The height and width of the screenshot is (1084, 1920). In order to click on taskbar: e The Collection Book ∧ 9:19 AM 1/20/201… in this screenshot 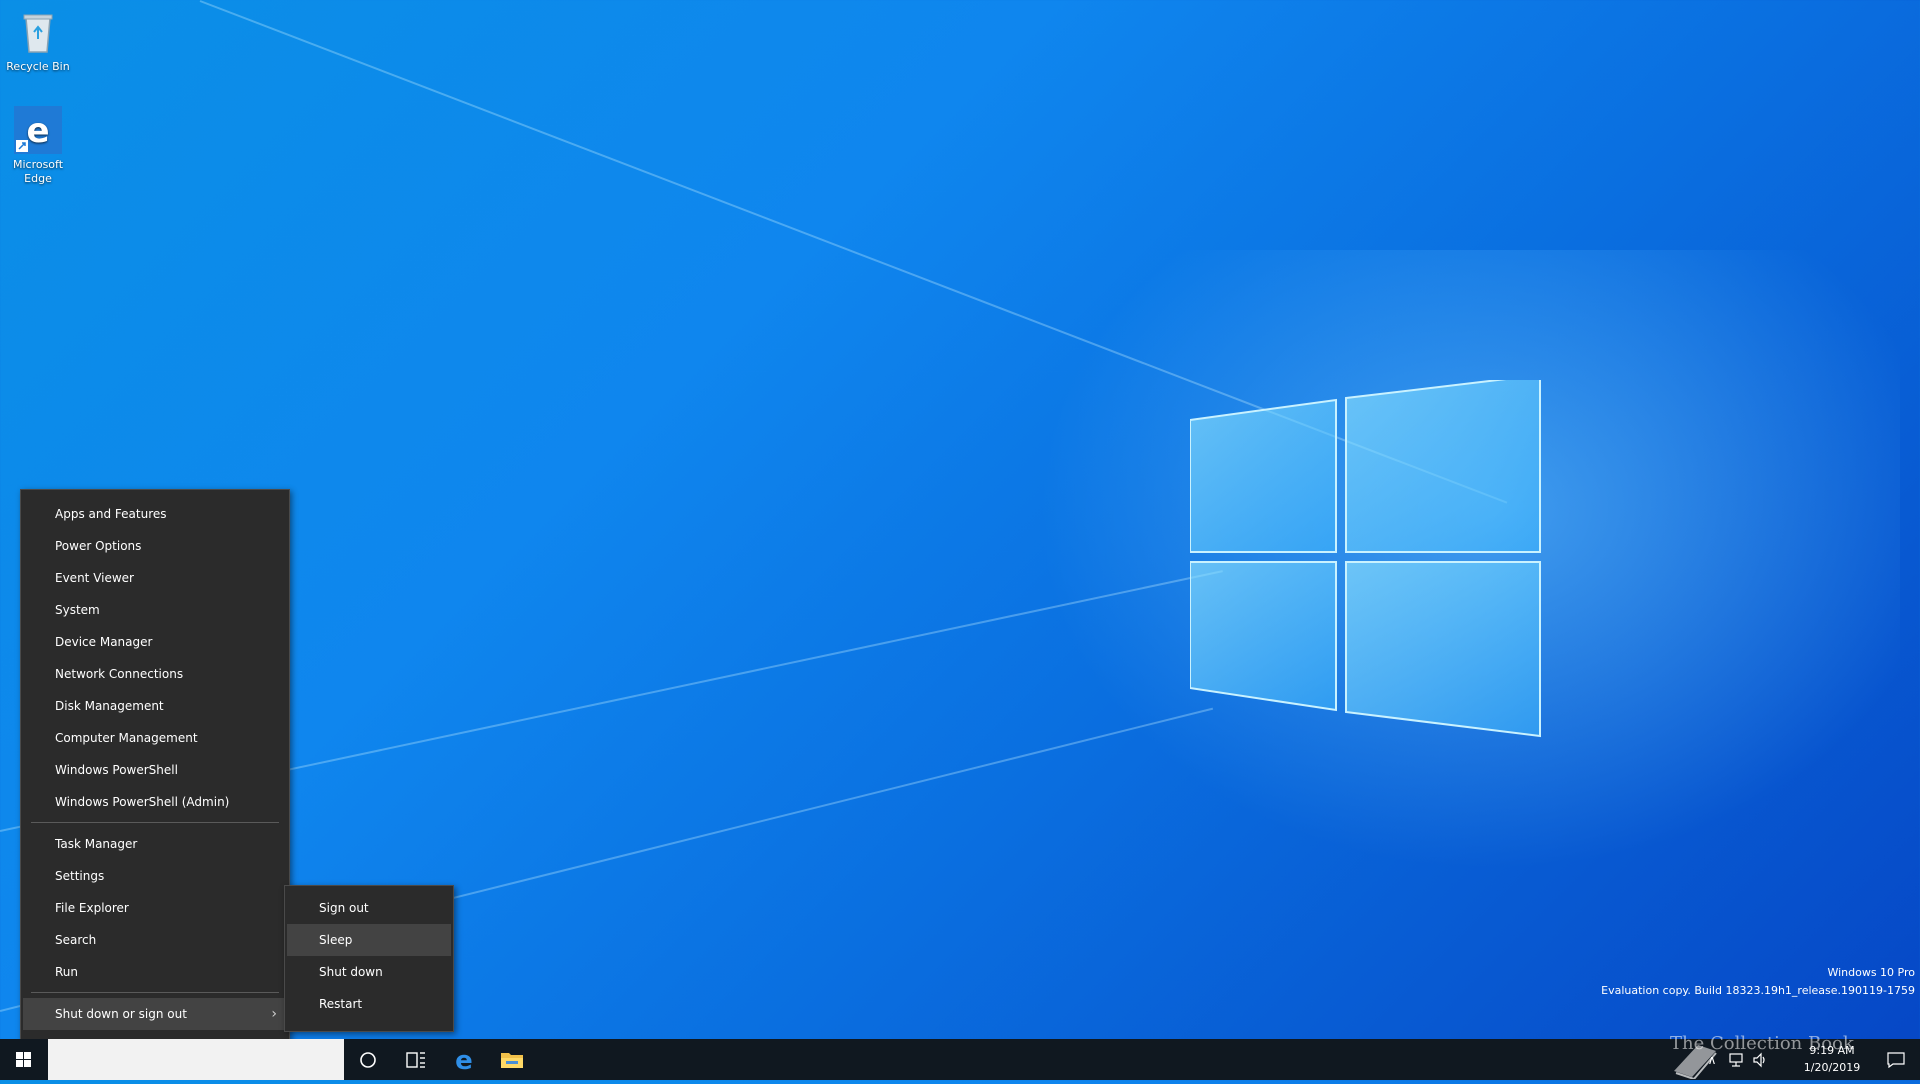, I will do `click(960, 1057)`.